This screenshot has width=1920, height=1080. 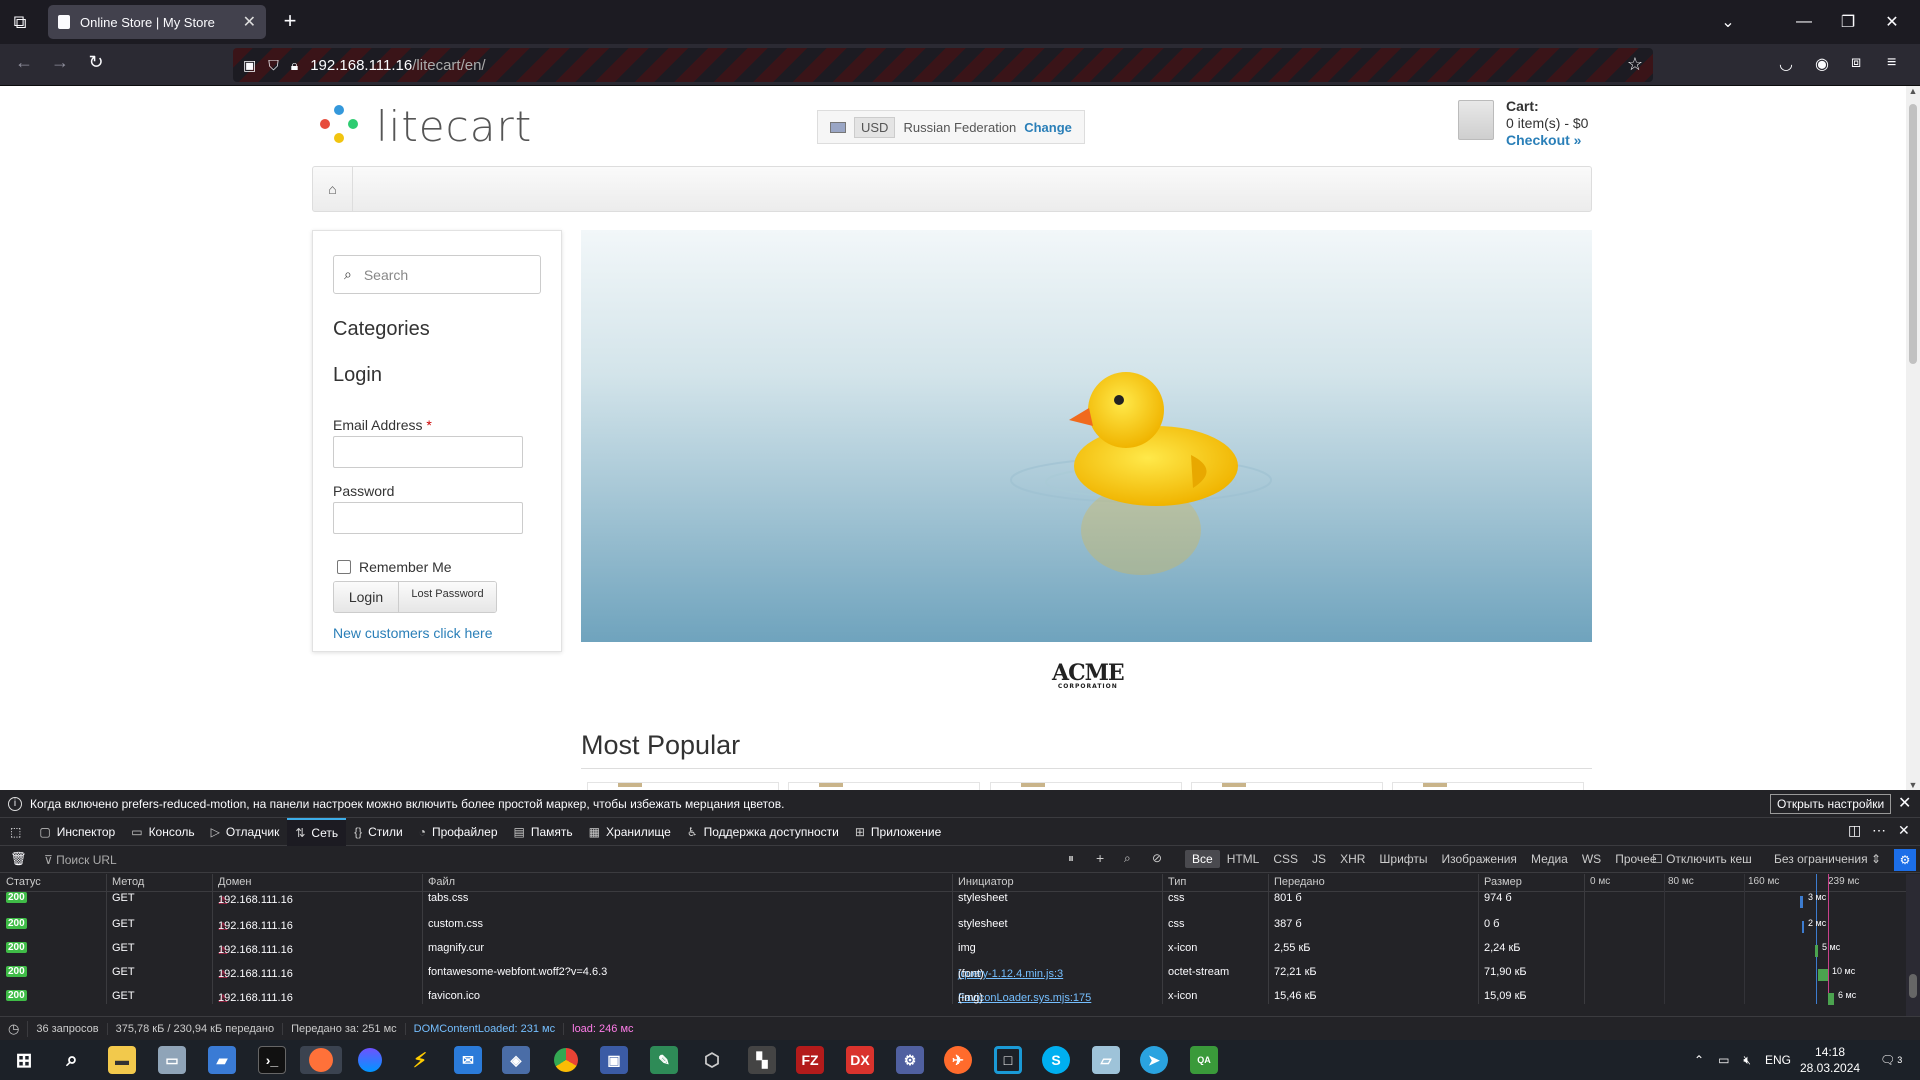 What do you see at coordinates (1747, 1060) in the screenshot?
I see `volume-muted-icon: 🔇︎` at bounding box center [1747, 1060].